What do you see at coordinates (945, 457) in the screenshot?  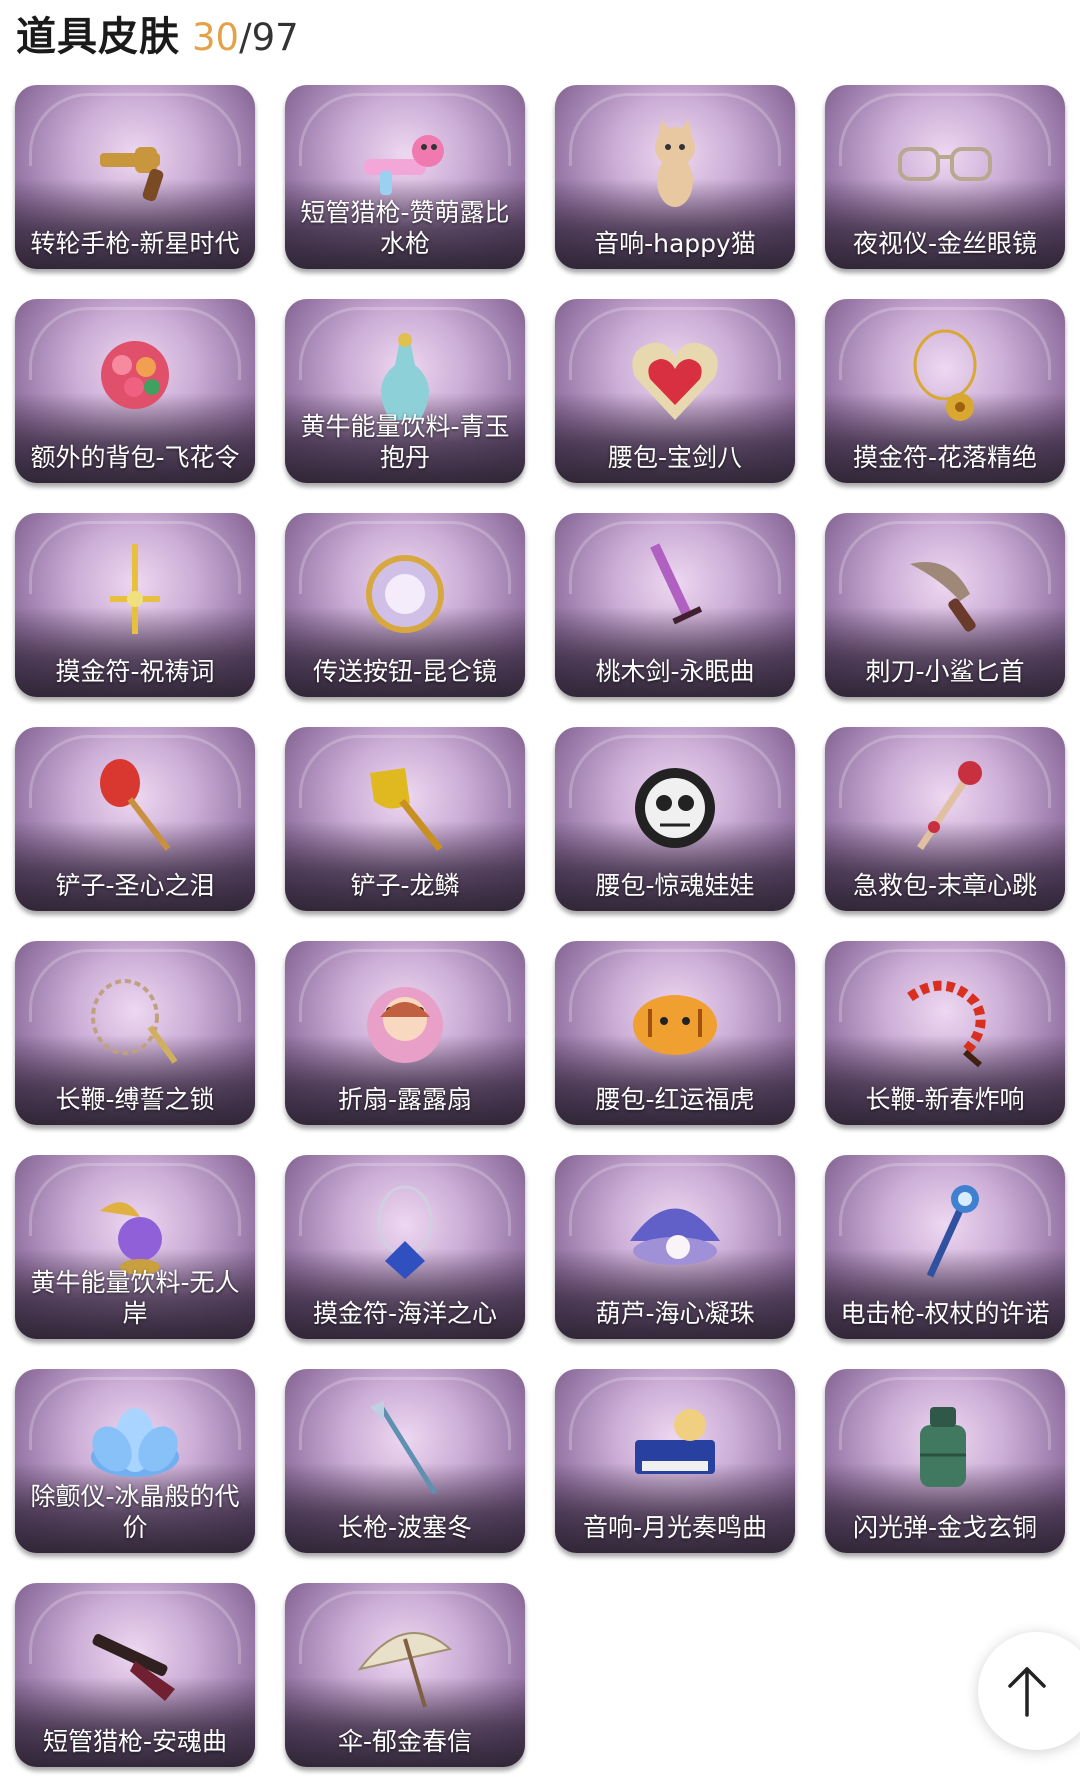 I see `skin-label: 摸金符-花落精绝` at bounding box center [945, 457].